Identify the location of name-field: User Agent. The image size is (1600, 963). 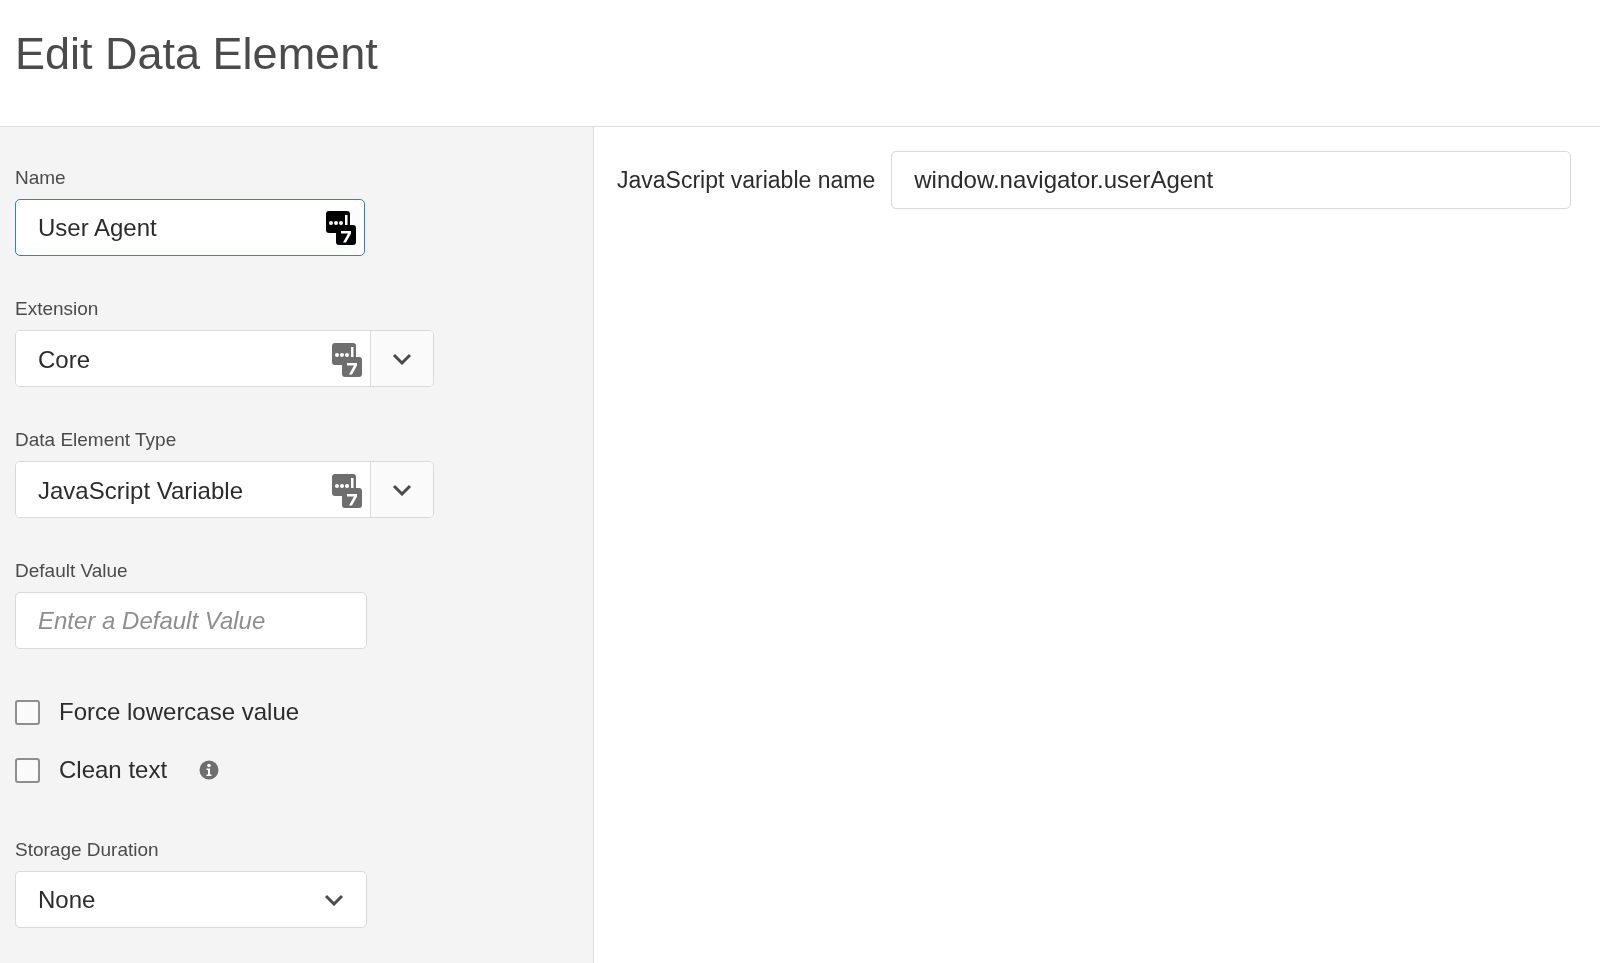
(190, 227).